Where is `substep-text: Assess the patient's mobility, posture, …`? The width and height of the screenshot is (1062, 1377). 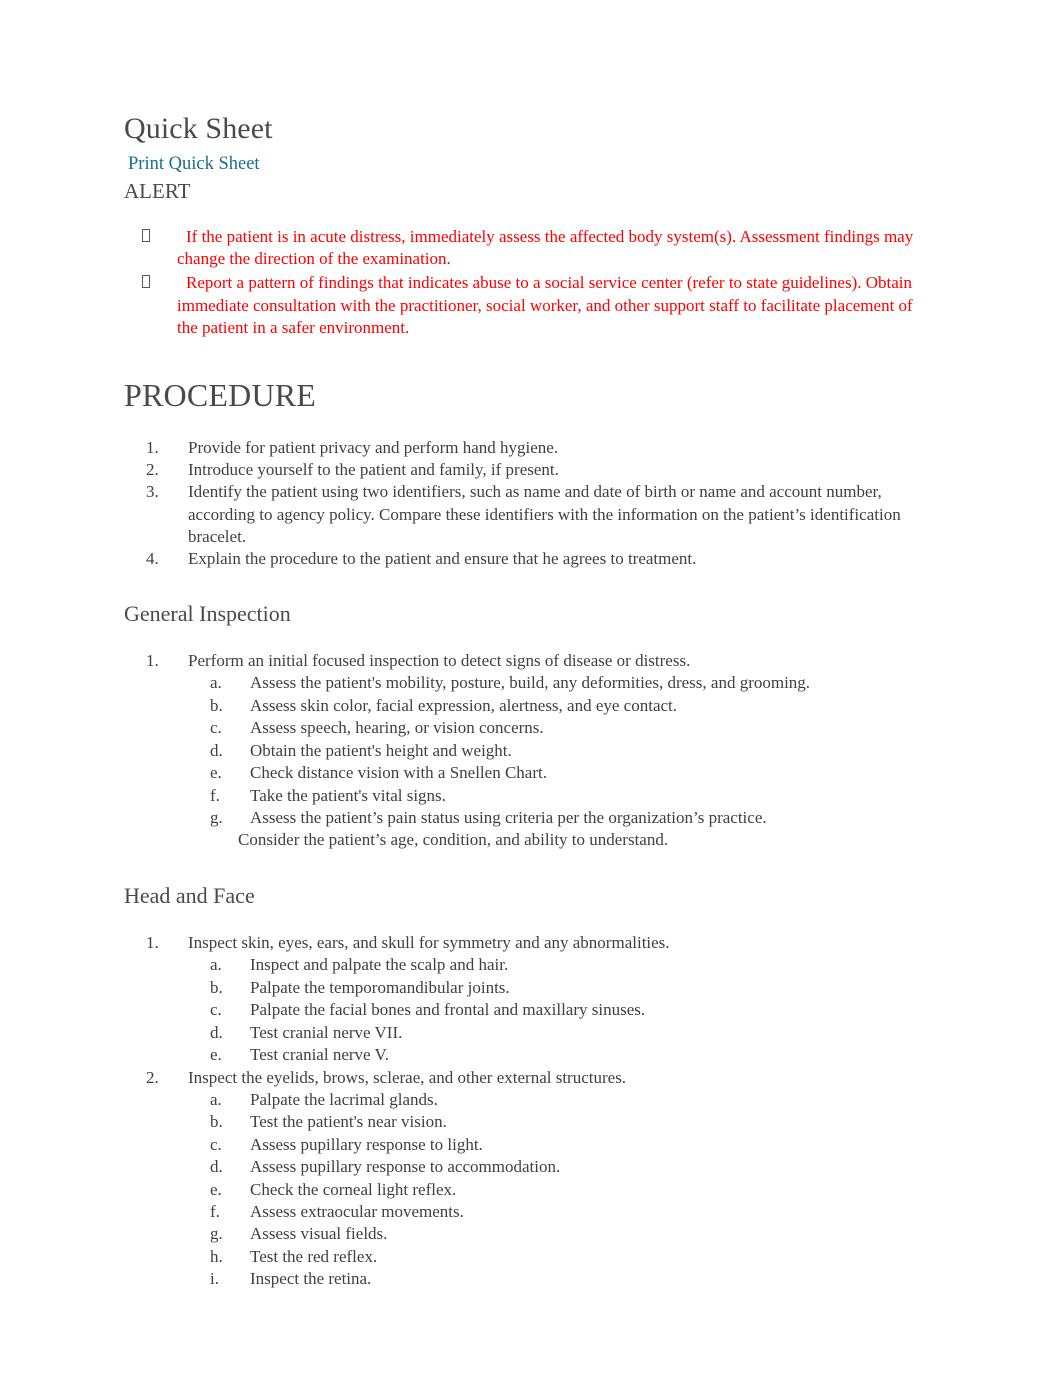 substep-text: Assess the patient's mobility, posture, … is located at coordinates (530, 683).